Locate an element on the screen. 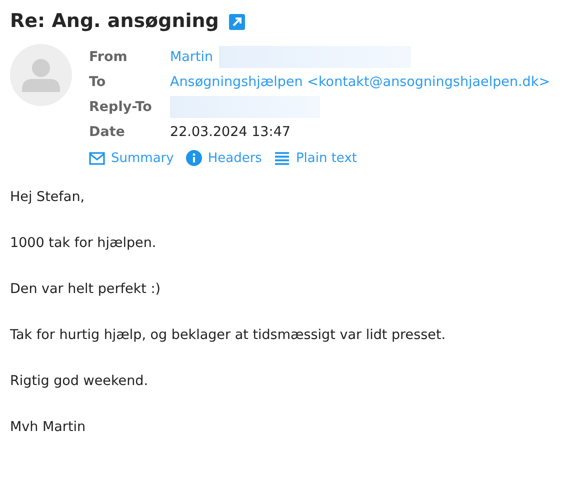 The width and height of the screenshot is (570, 485). body-paragraph: Tak for hurtig hjælp, og beklager at tidsmæssigt var lidt presset. is located at coordinates (228, 335).